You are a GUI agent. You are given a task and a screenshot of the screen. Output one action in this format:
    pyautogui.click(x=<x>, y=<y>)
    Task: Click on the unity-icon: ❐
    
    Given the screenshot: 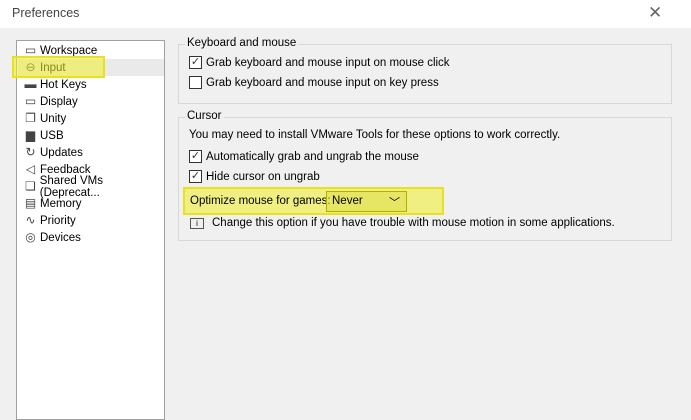 What is the action you would take?
    pyautogui.click(x=30, y=118)
    